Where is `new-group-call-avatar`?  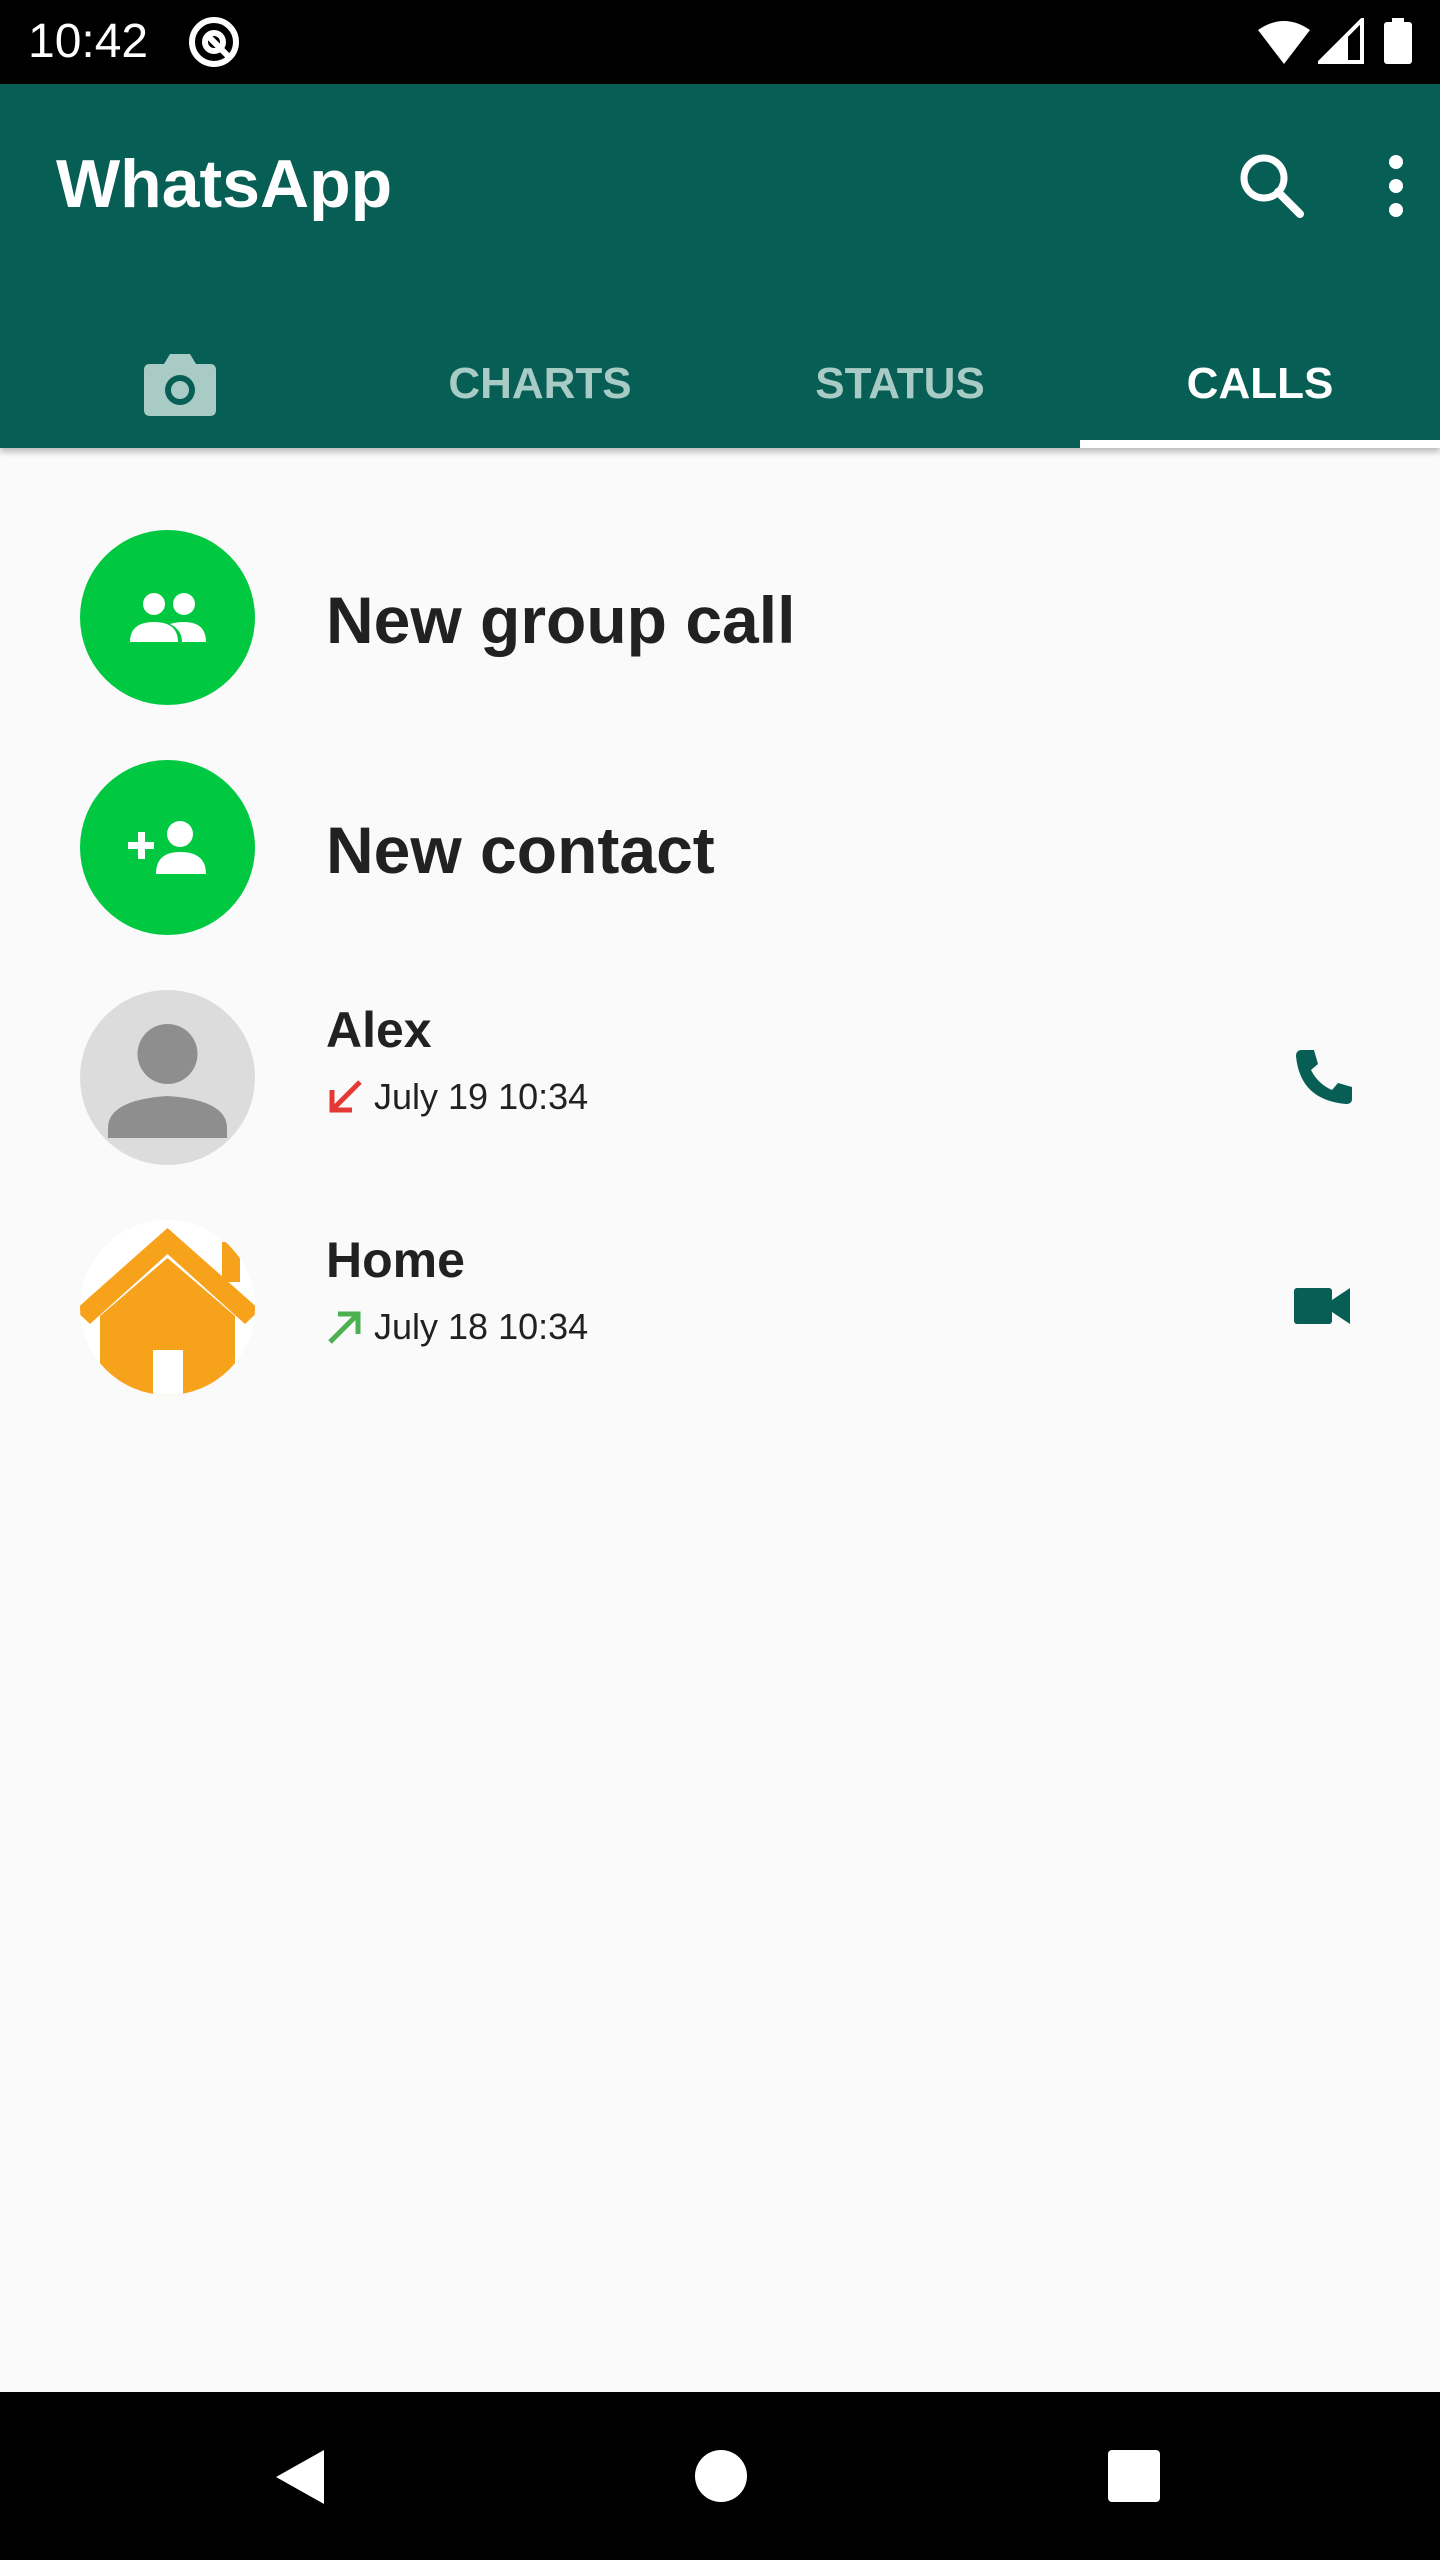 new-group-call-avatar is located at coordinates (167, 617).